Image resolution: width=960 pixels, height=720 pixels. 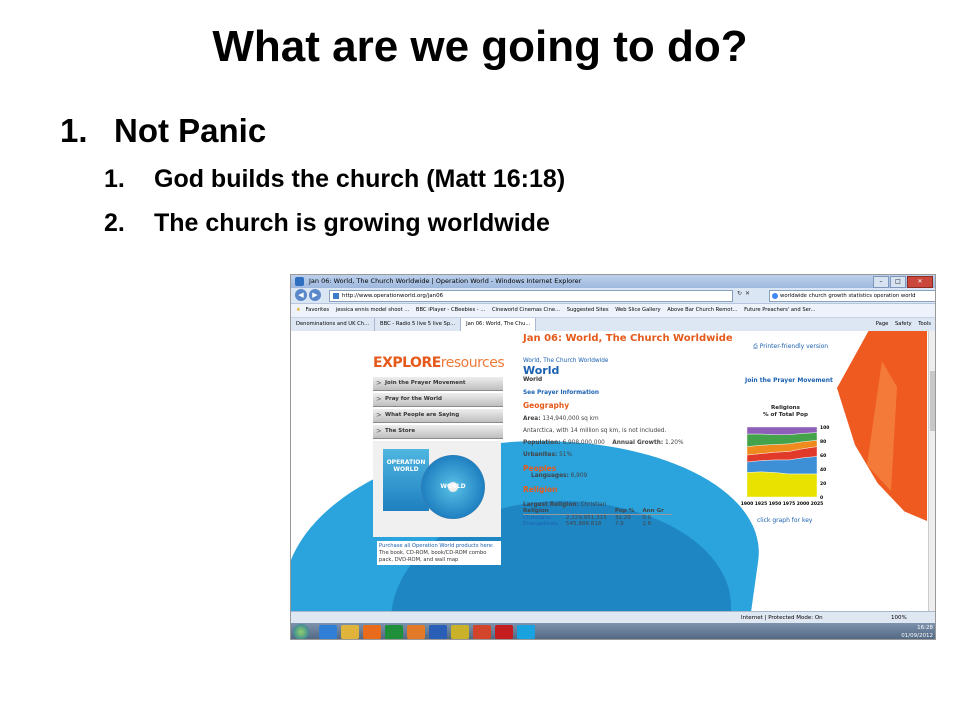 What do you see at coordinates (637, 310) in the screenshot?
I see `favorite-link: Web Slice Gallery` at bounding box center [637, 310].